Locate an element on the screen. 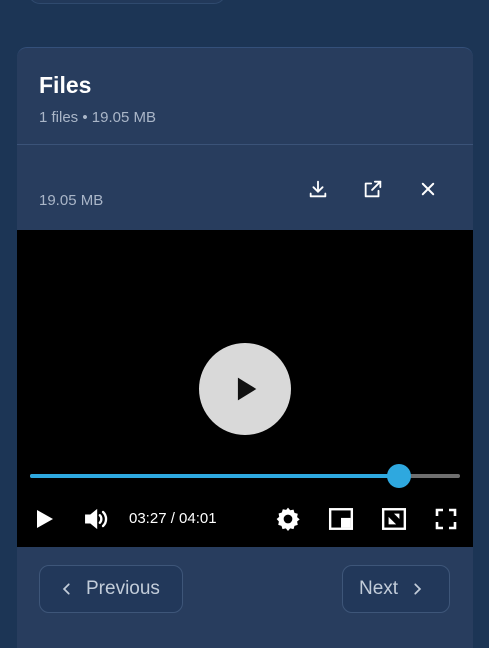 The height and width of the screenshot is (648, 489). previous-label: Previous is located at coordinates (123, 588).